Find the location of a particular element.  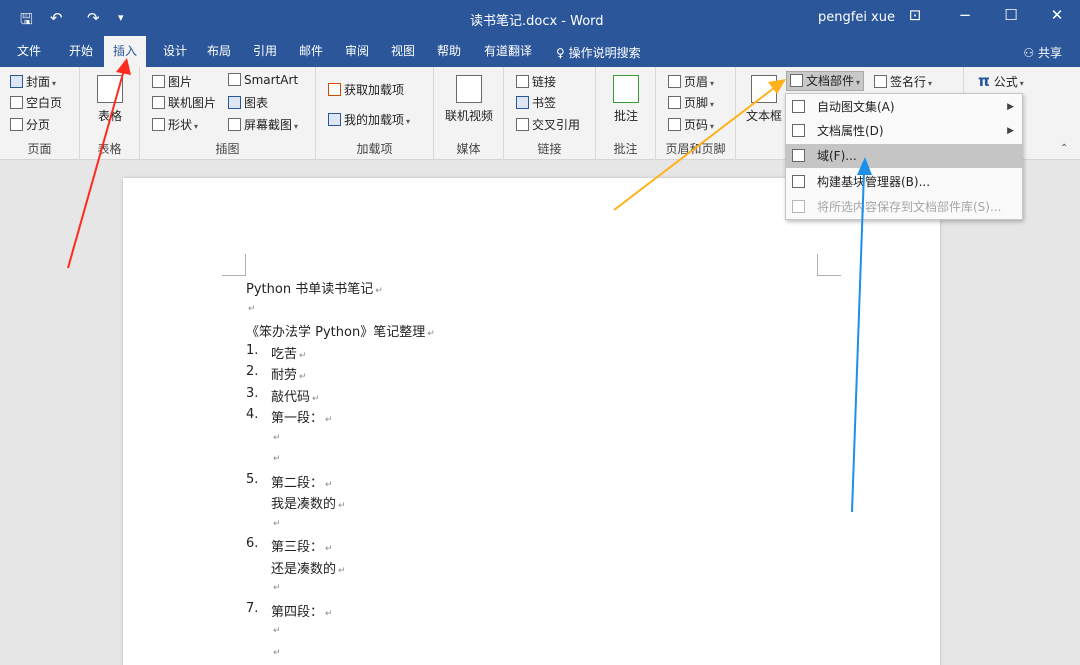

maximize-icon: ☐ is located at coordinates (1011, 15).